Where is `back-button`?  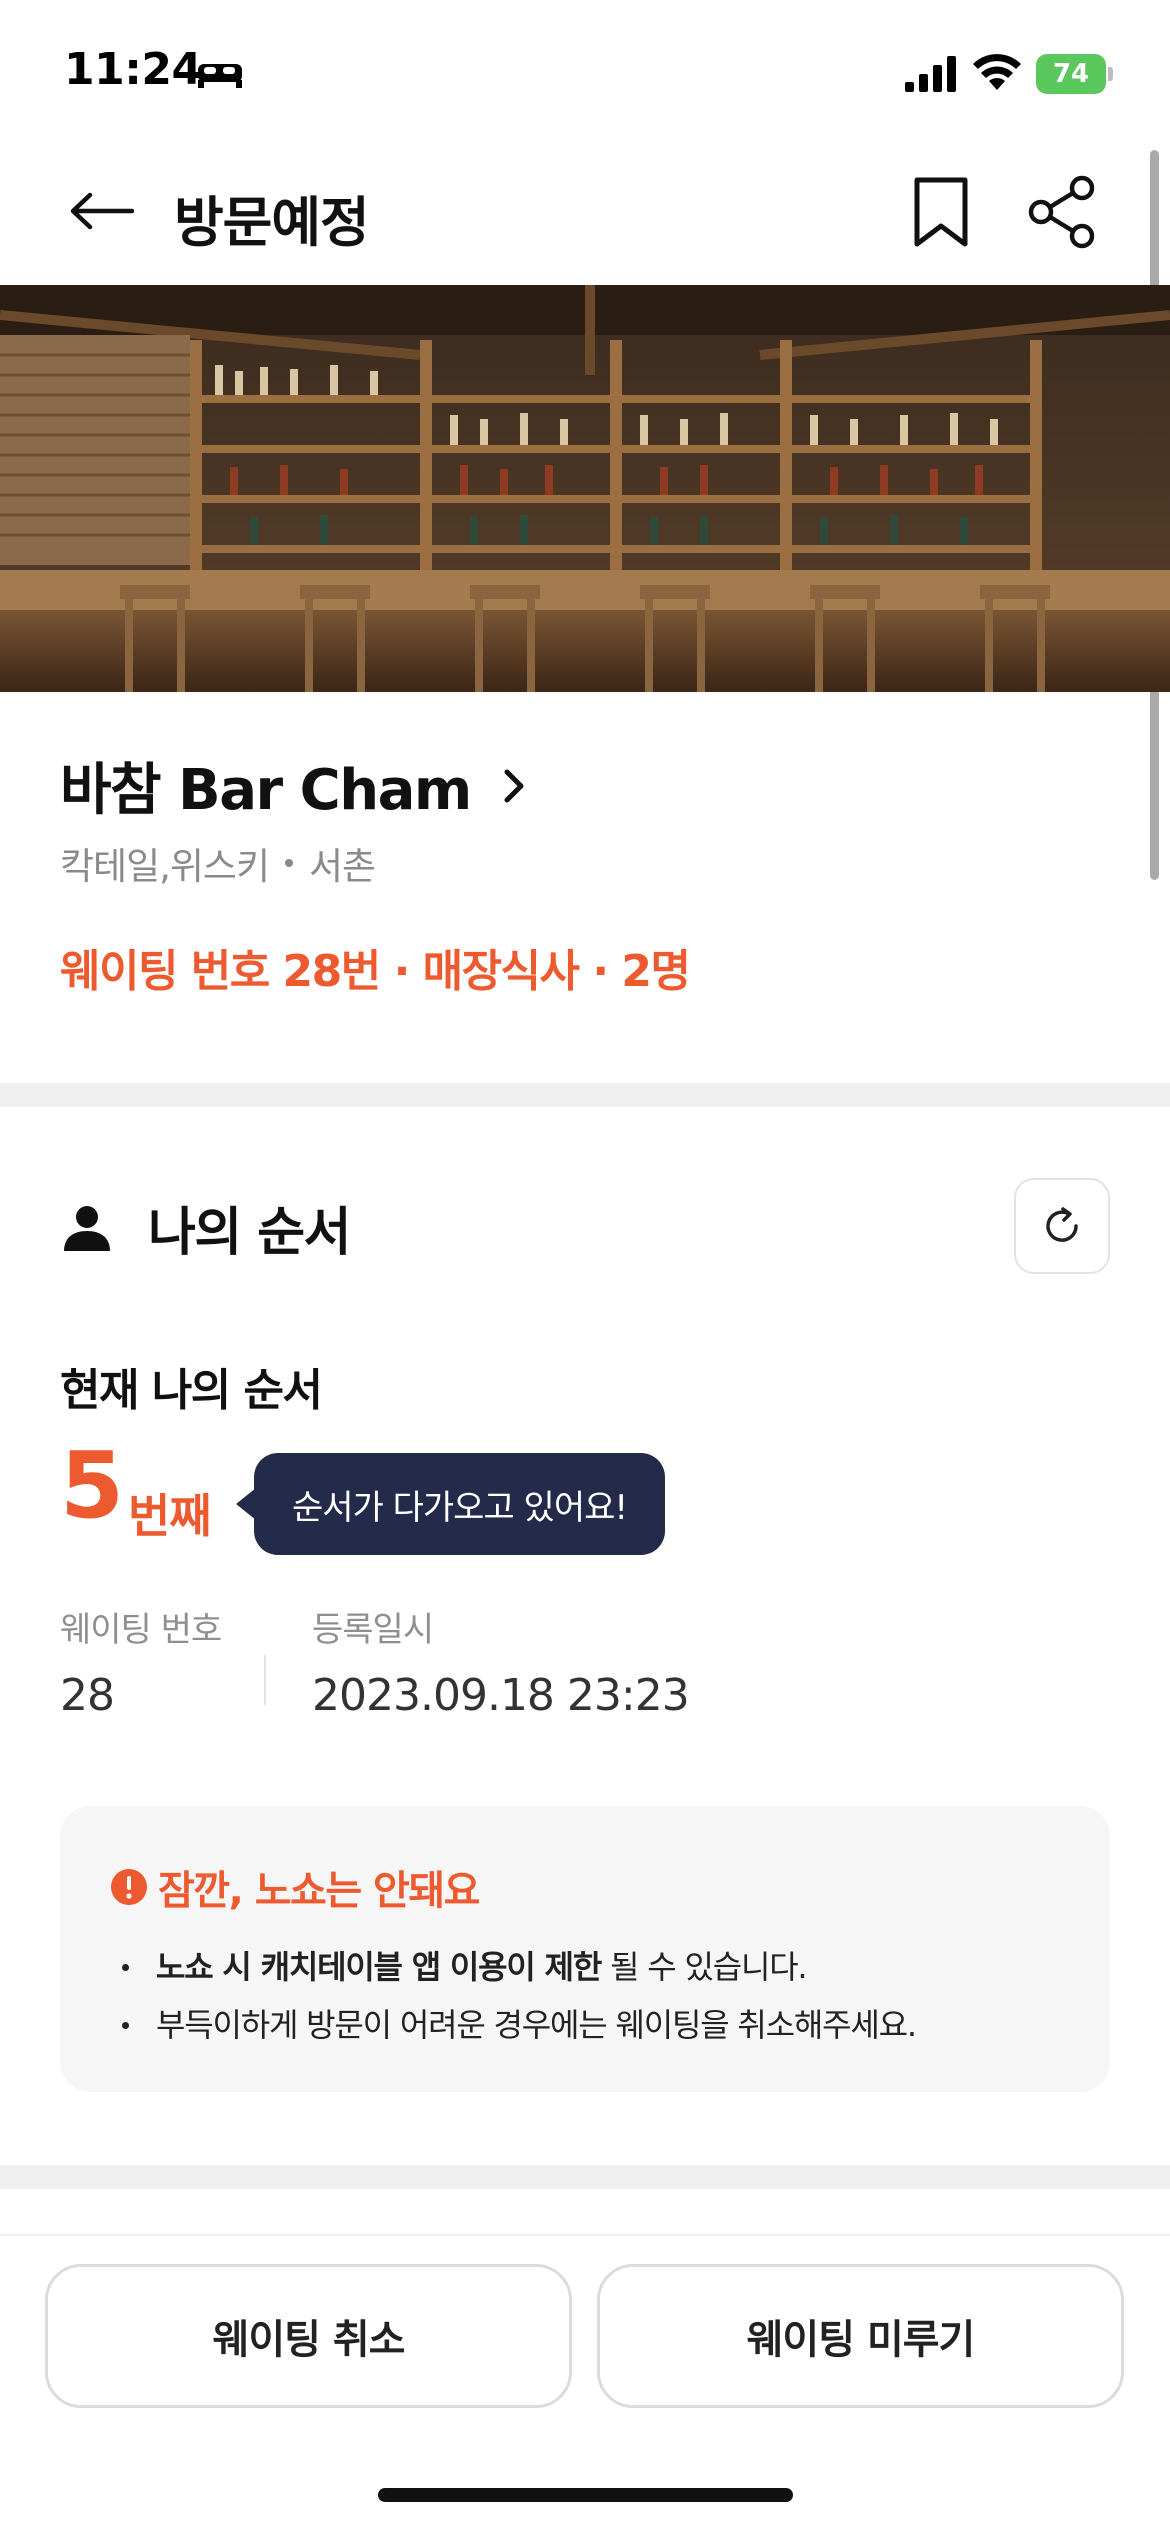
back-button is located at coordinates (108, 211).